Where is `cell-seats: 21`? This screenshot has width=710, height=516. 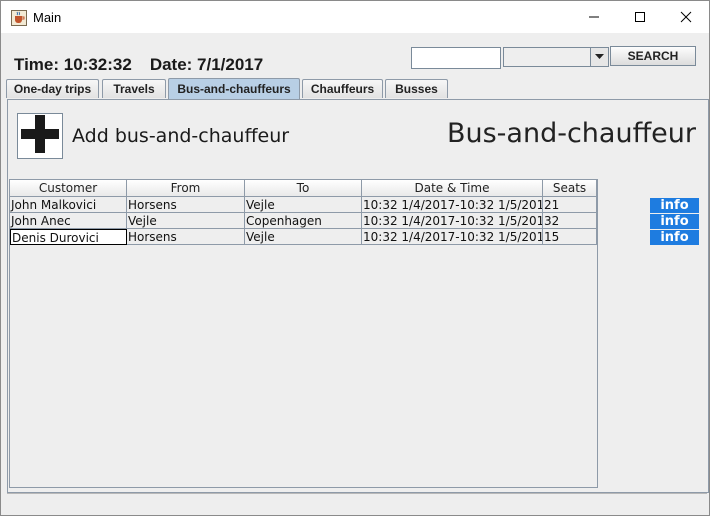
cell-seats: 21 is located at coordinates (570, 205).